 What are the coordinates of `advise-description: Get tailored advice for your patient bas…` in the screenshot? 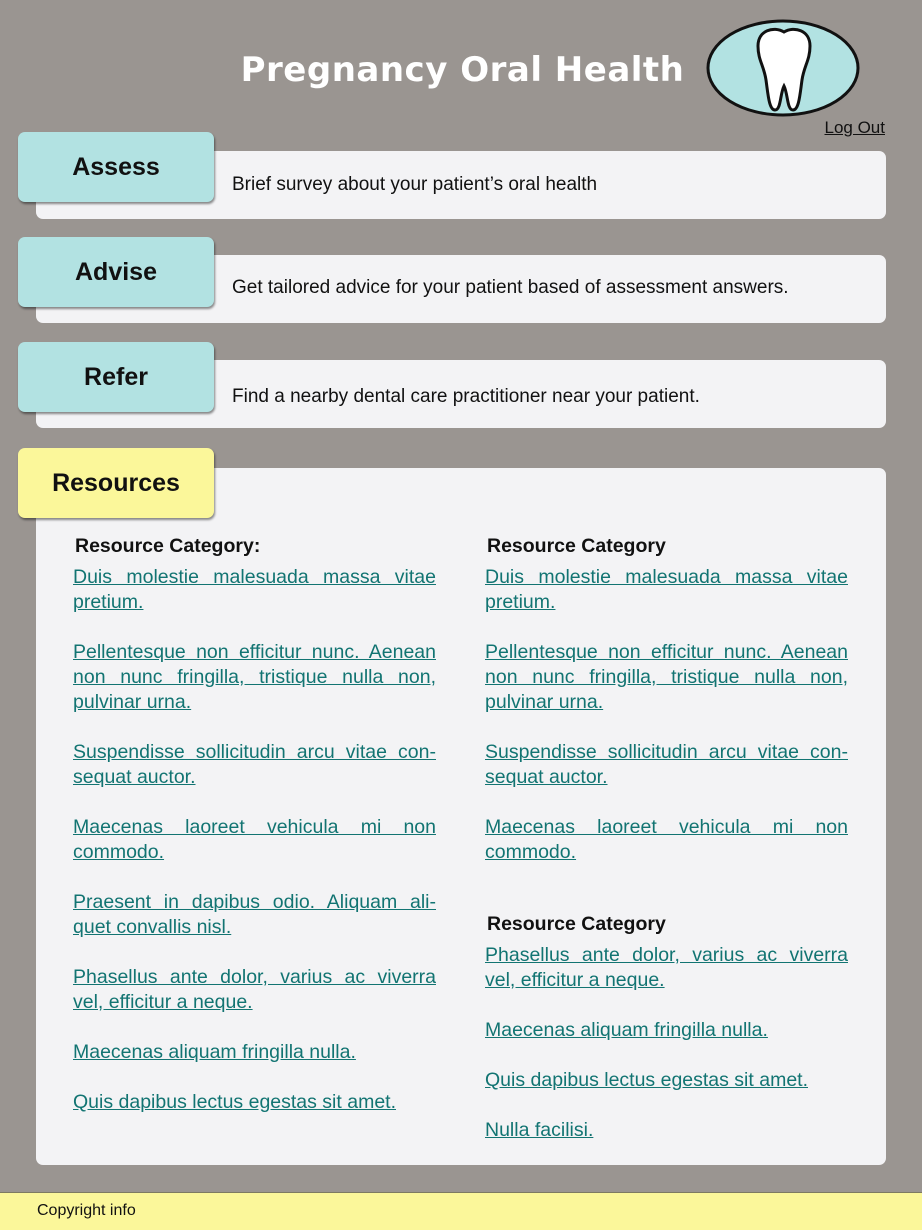 It's located at (510, 287).